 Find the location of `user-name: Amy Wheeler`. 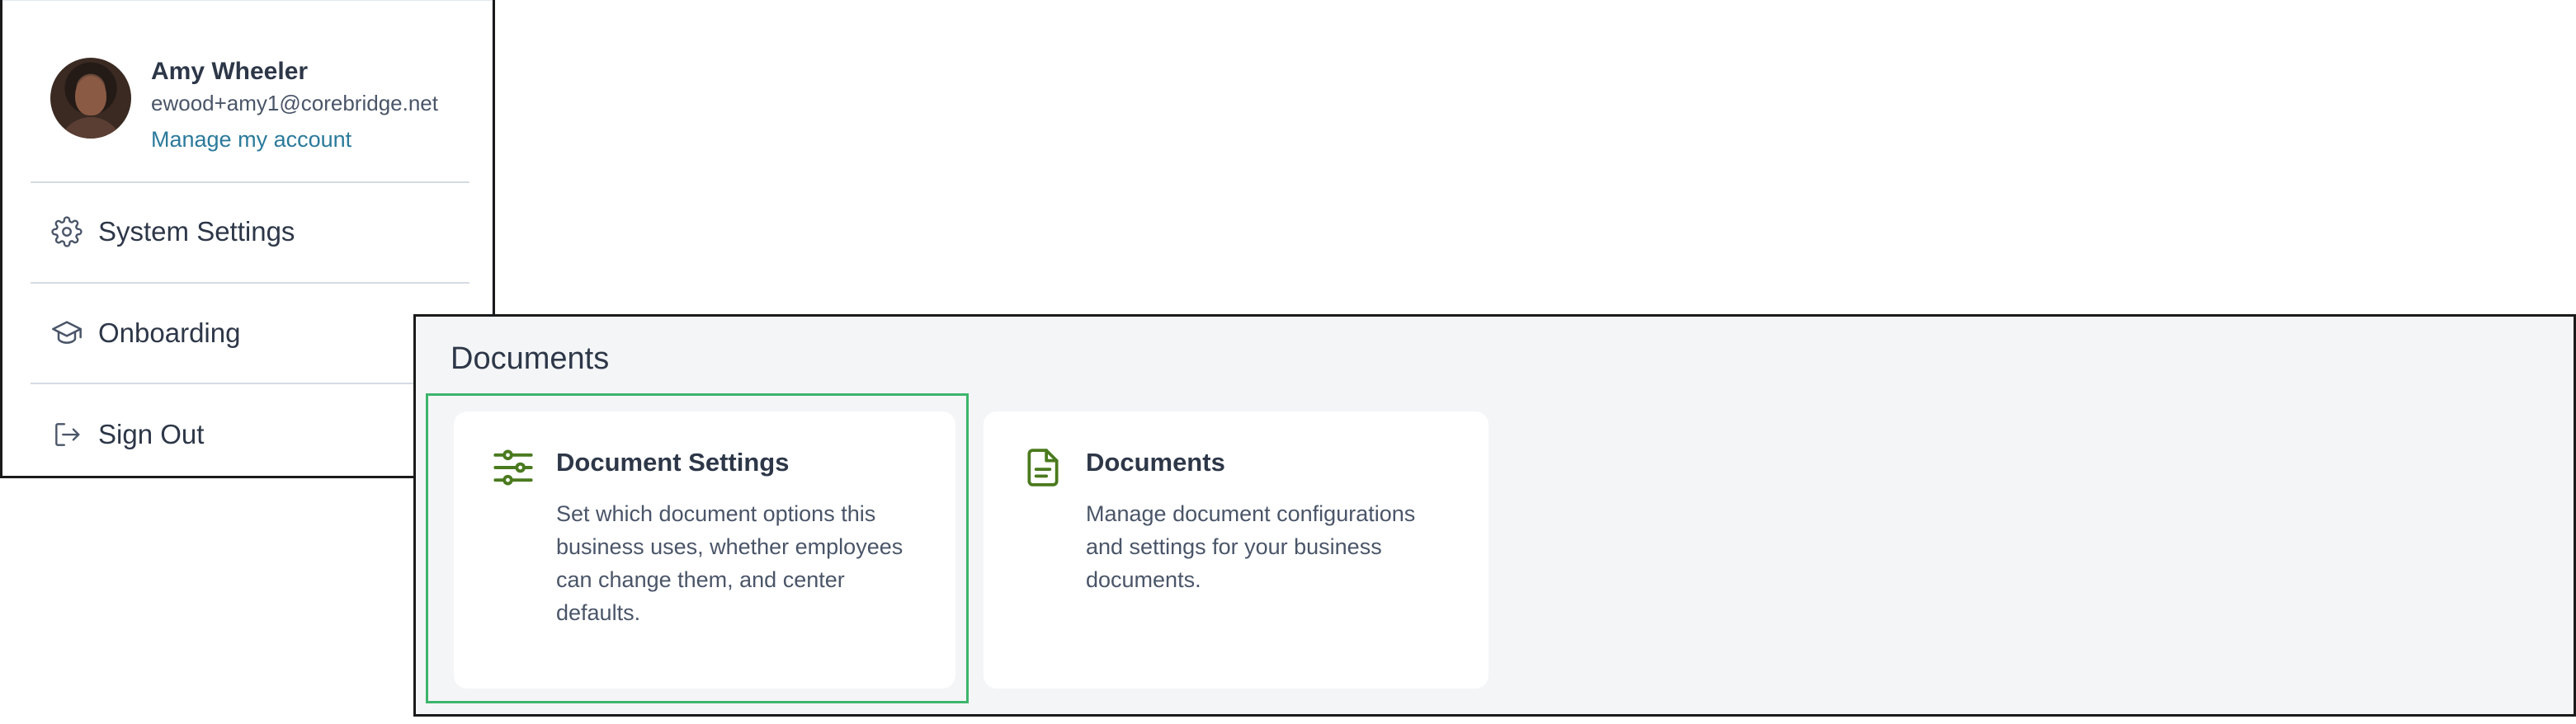

user-name: Amy Wheeler is located at coordinates (230, 71).